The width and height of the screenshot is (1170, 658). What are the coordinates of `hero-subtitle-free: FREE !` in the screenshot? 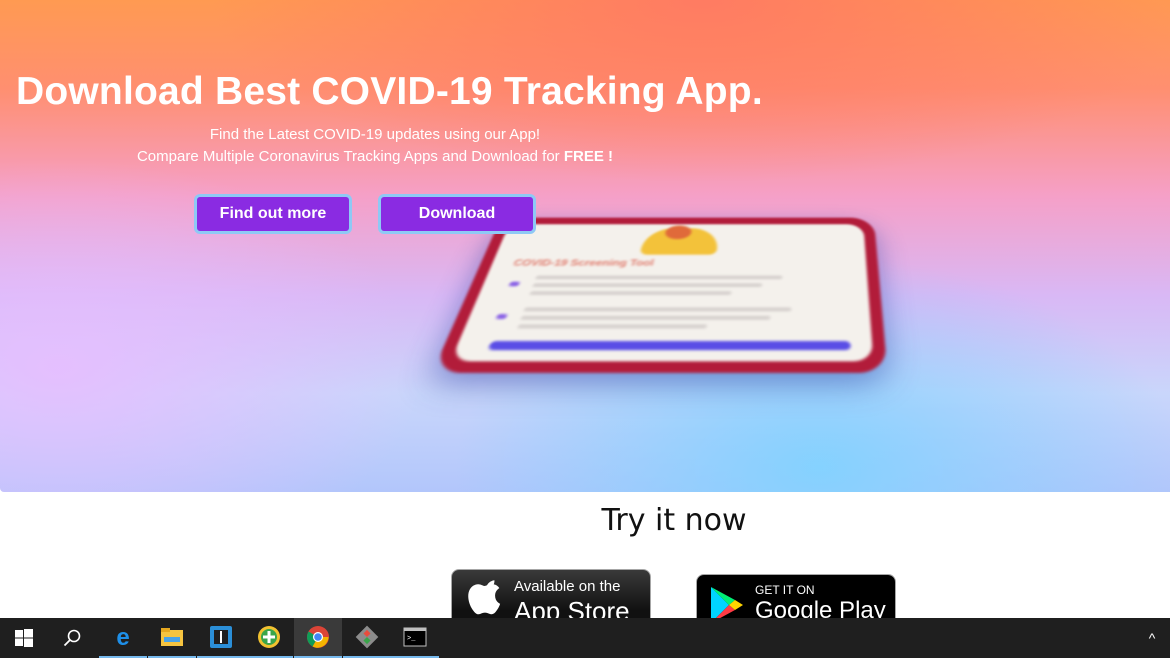 It's located at (588, 156).